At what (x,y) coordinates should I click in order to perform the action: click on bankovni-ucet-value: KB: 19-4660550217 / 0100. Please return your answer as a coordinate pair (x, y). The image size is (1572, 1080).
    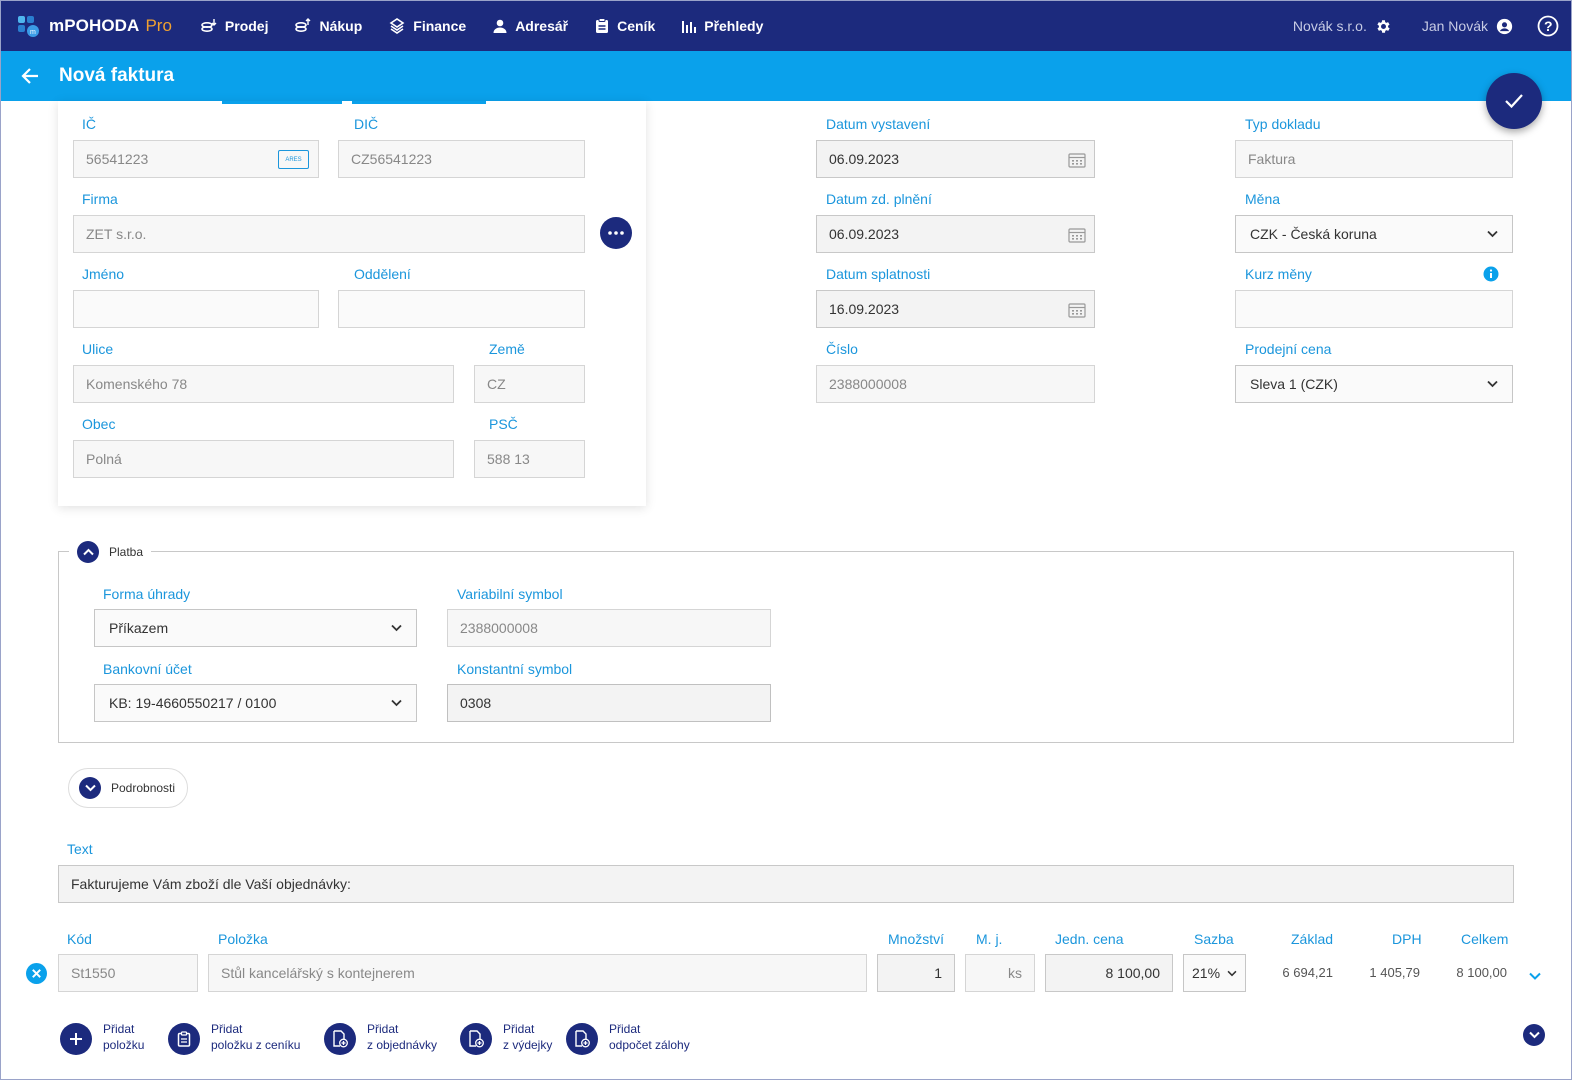
    Looking at the image, I should click on (193, 703).